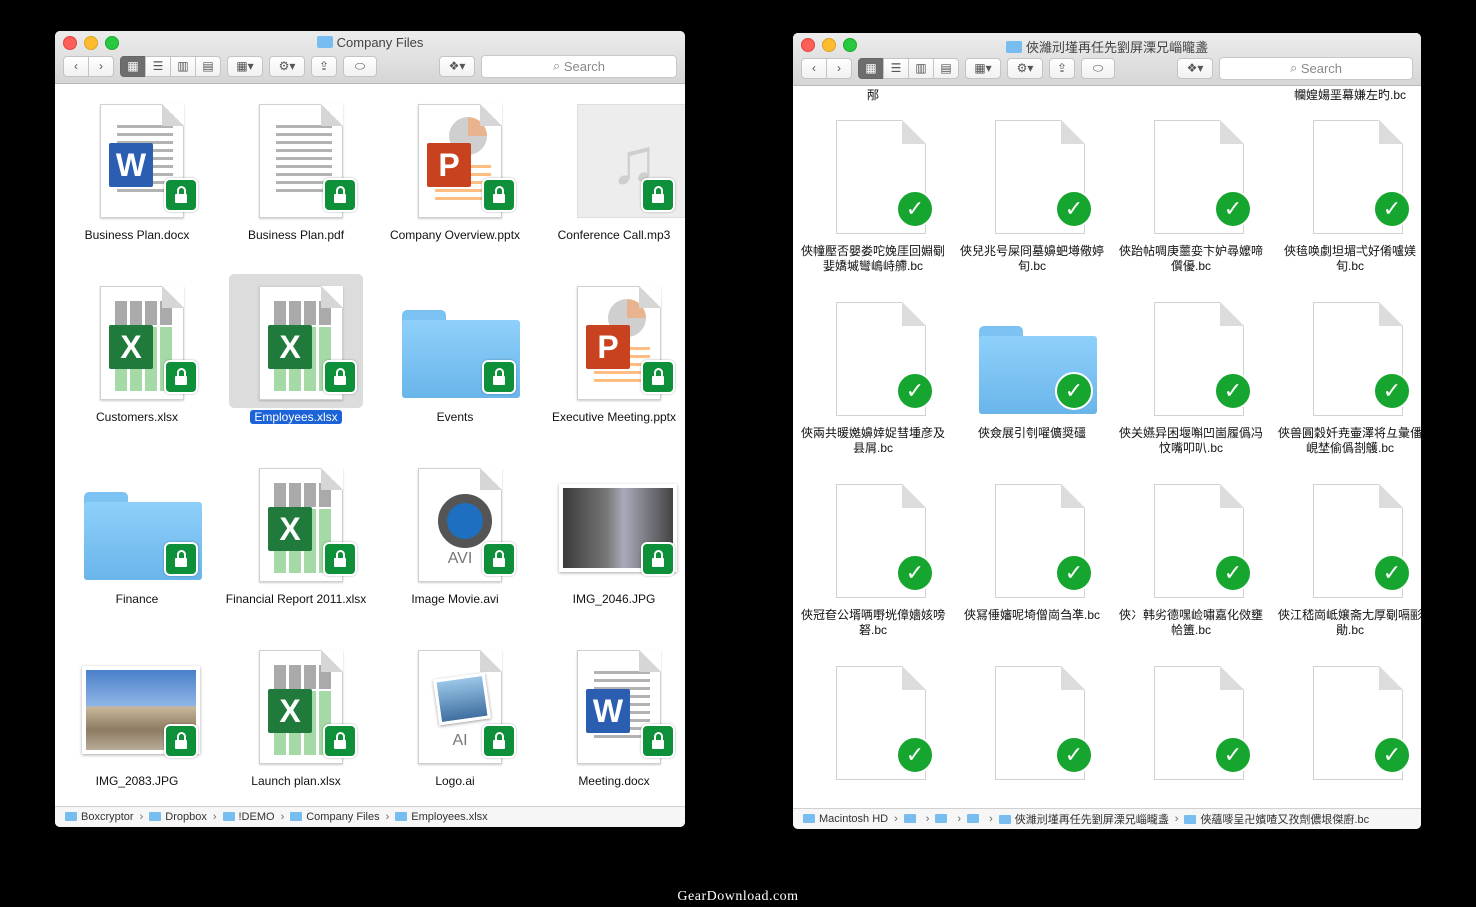 The height and width of the screenshot is (907, 1476). Describe the element at coordinates (1032, 192) in the screenshot. I see `file-item: ✓ 俠兒兆号屎冏墓嬶蚆墫儆婷旬.bc` at that location.